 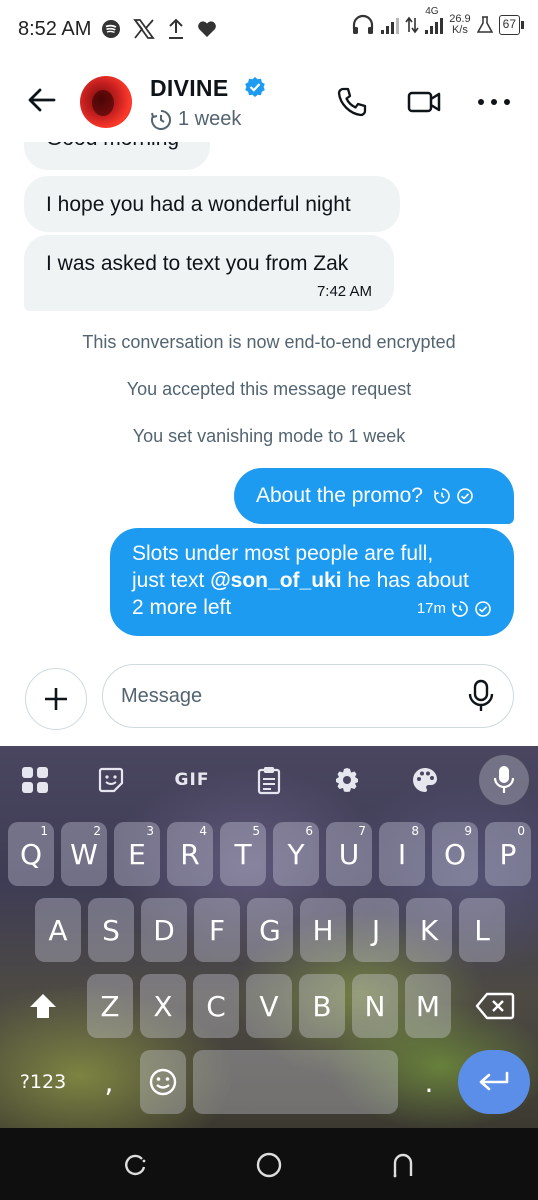 I want to click on message-outgoing: About the promo?, so click(x=374, y=496).